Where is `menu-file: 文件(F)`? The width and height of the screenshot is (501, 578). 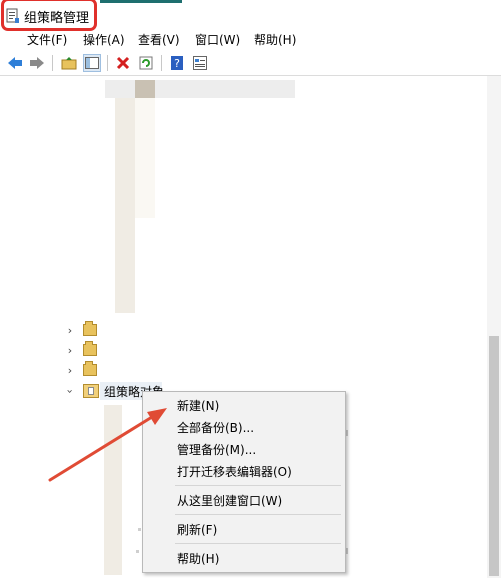
menu-file: 文件(F) is located at coordinates (47, 39).